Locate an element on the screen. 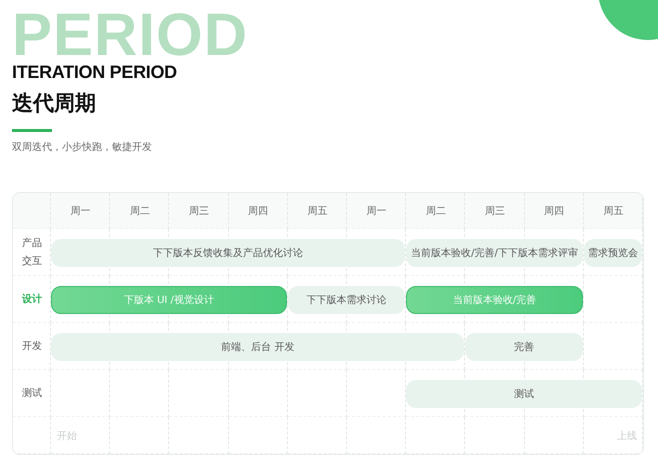 Image resolution: width=658 pixels, height=472 pixels. row-label: 测试 is located at coordinates (32, 393).